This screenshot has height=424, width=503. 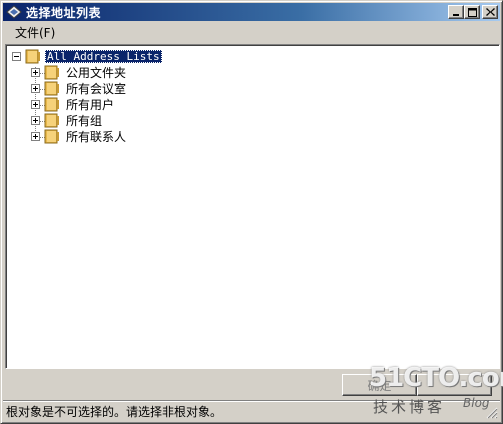 I want to click on menu-bar: 文件(F), so click(x=251, y=32).